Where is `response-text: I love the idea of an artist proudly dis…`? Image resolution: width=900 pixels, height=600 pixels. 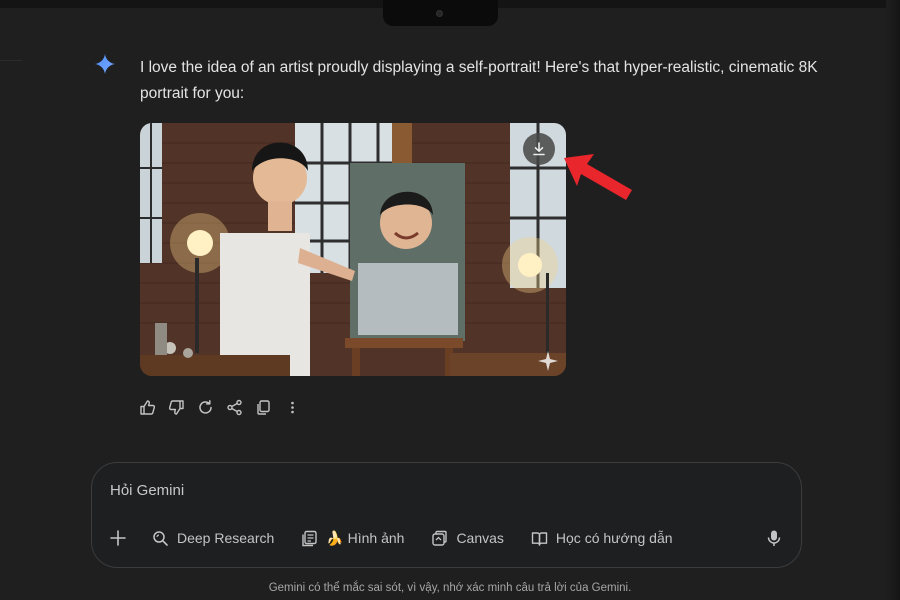
response-text: I love the idea of an artist proudly dis… is located at coordinates (479, 80).